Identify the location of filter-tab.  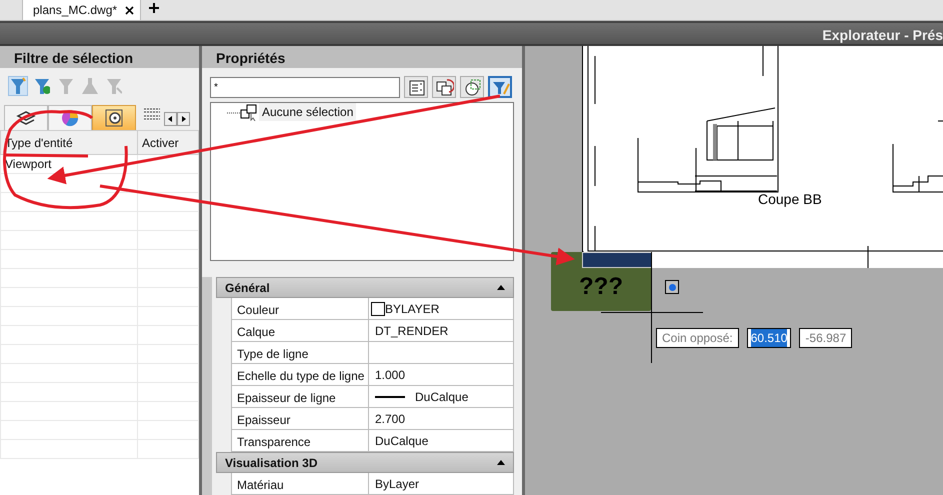
(114, 117).